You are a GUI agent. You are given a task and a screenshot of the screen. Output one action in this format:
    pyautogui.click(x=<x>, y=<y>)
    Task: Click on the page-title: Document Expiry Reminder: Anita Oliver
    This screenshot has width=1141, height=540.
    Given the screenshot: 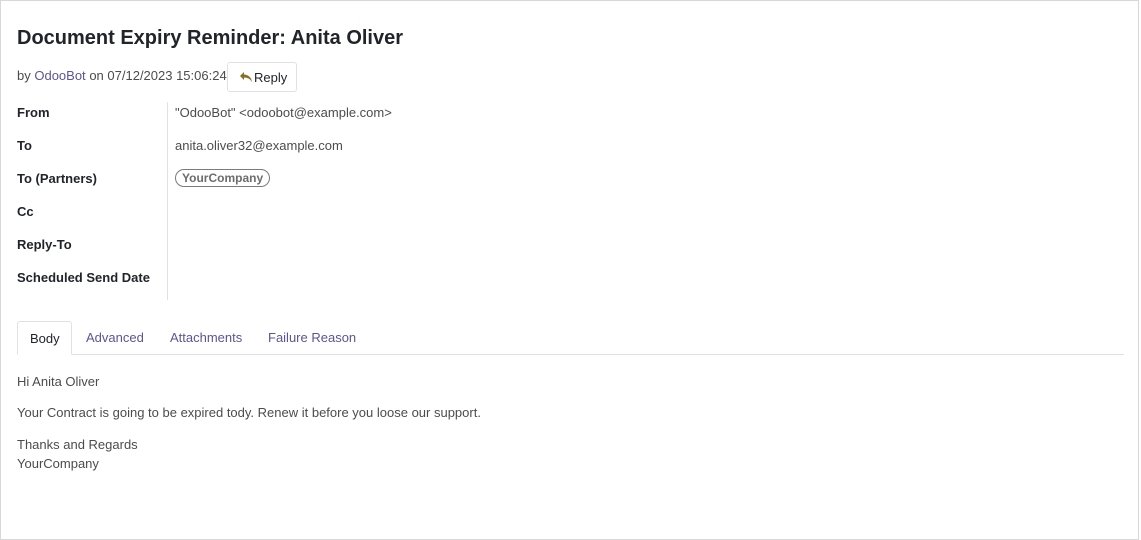 What is the action you would take?
    pyautogui.click(x=210, y=38)
    